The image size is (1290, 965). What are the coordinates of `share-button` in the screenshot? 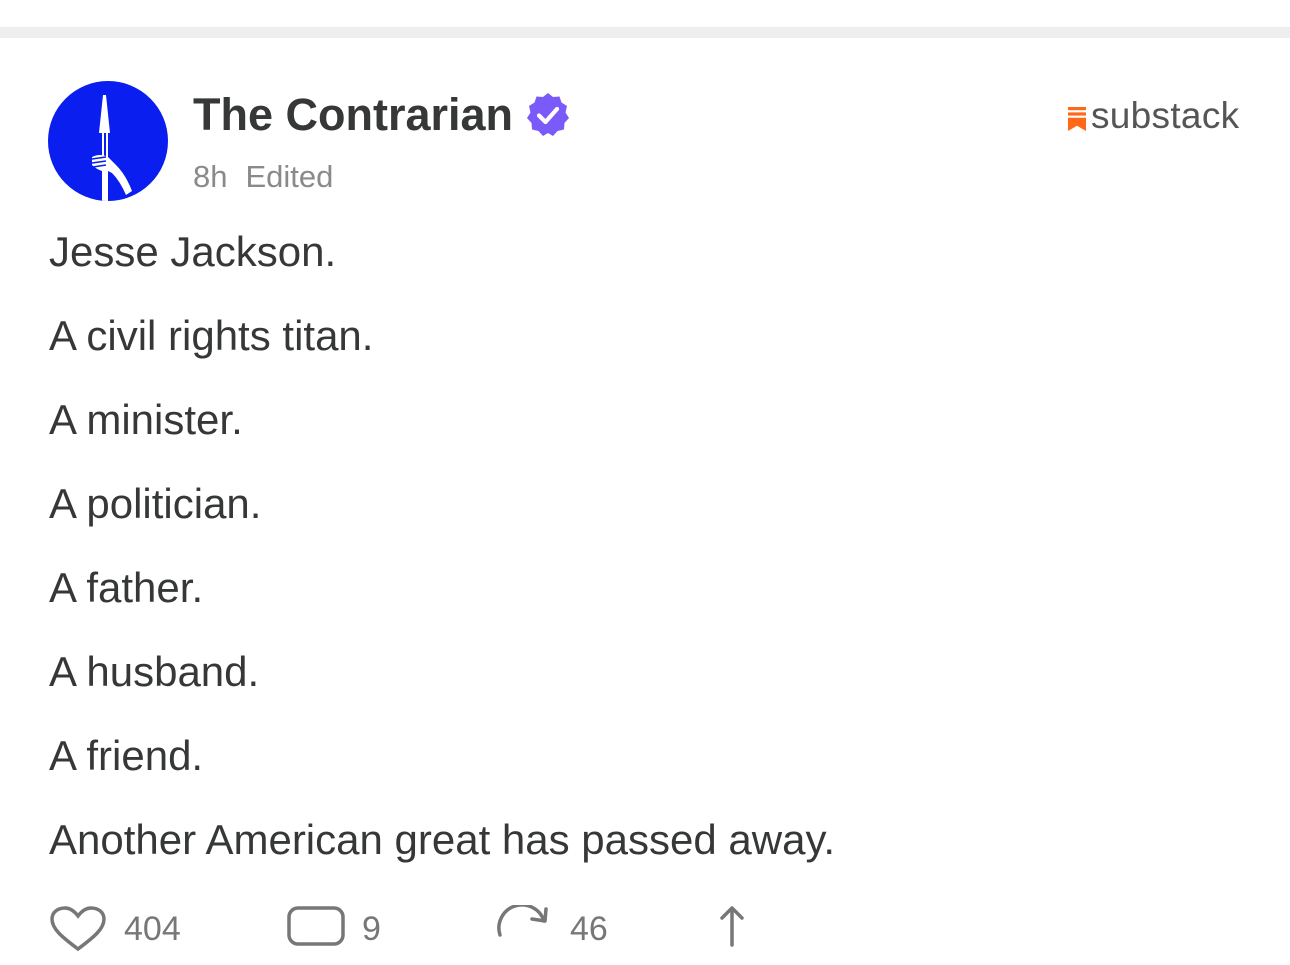 It's located at (732, 930).